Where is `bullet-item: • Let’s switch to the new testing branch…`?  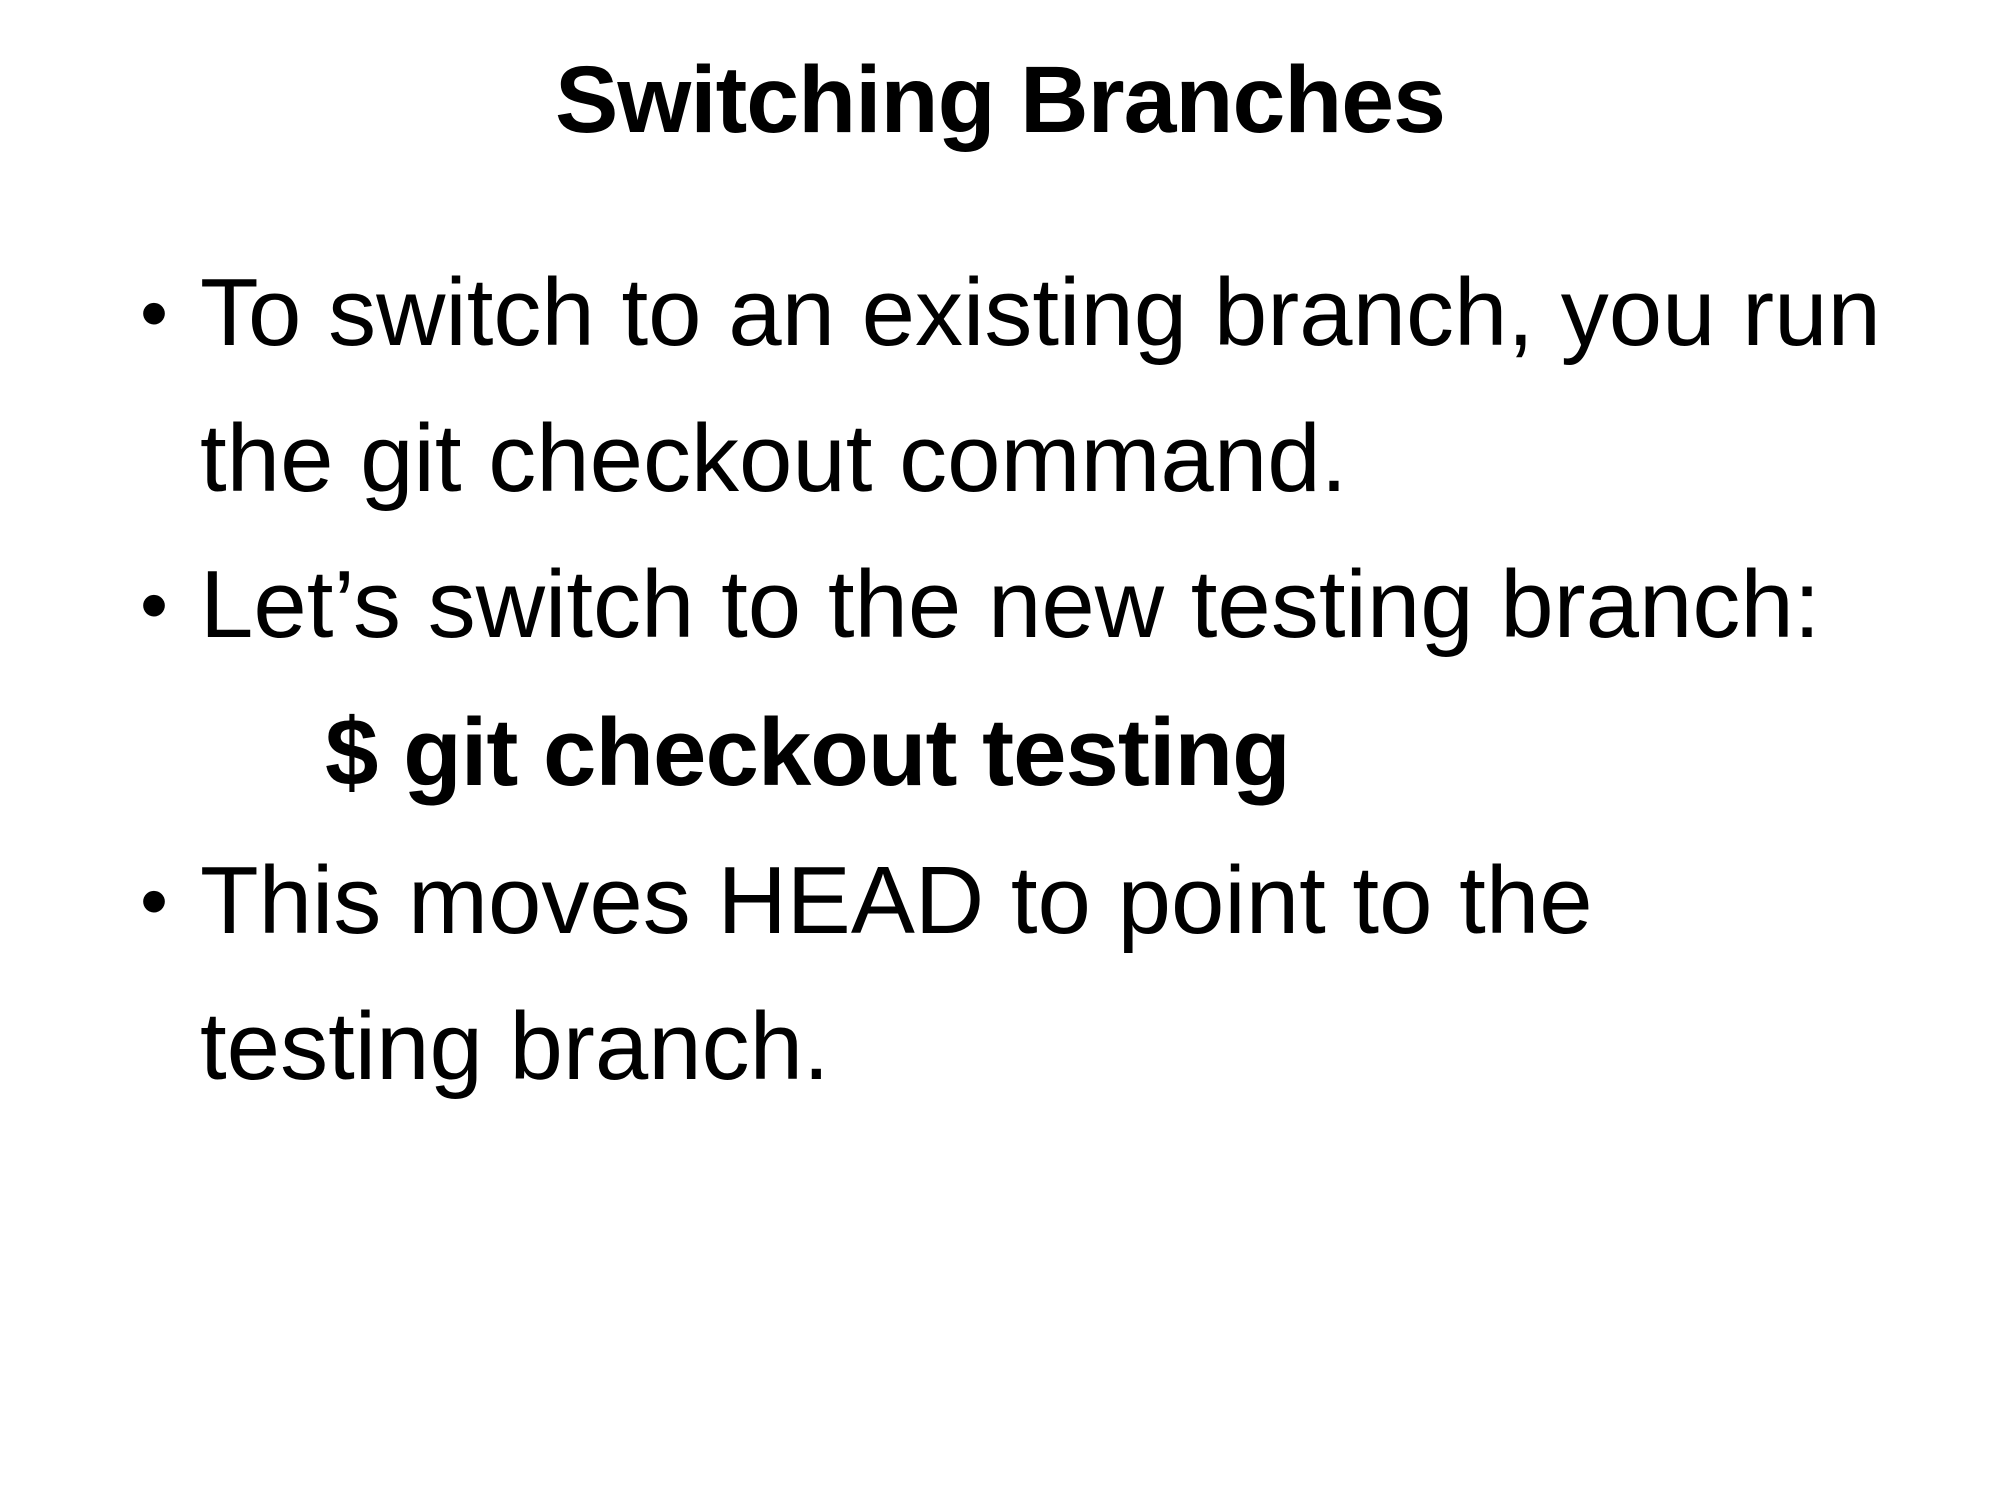
bullet-item: • Let’s switch to the new testing branch… is located at coordinates (1020, 605).